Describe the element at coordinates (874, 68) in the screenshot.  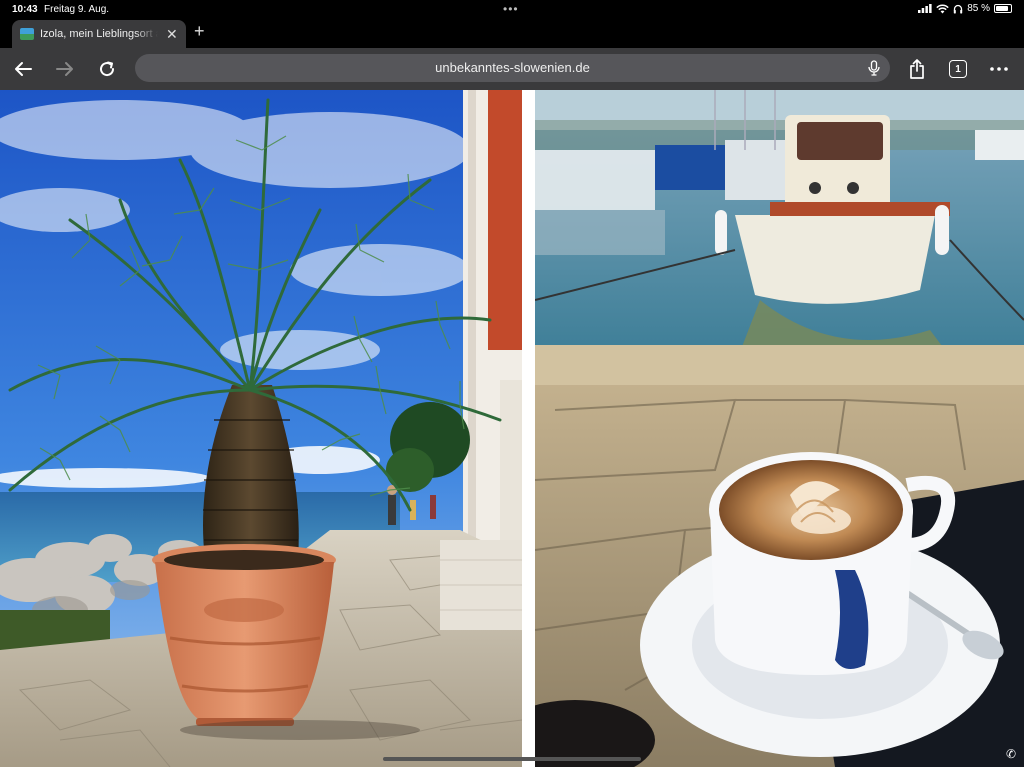
I see `microphone-icon` at that location.